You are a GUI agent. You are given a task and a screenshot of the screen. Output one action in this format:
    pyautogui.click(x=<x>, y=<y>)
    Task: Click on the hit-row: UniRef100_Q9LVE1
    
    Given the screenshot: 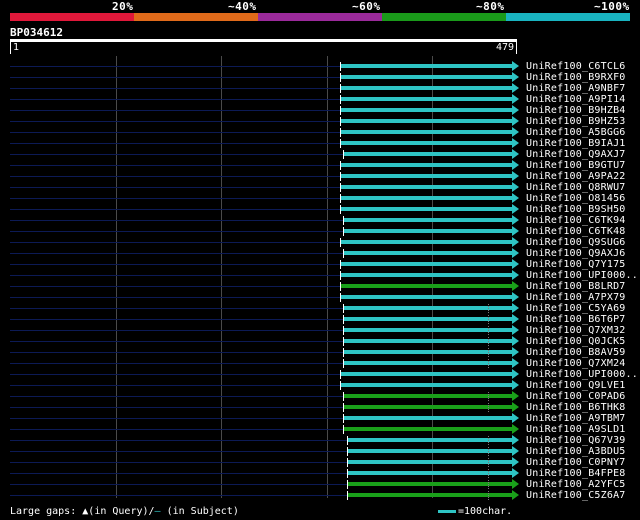 What is the action you would take?
    pyautogui.click(x=320, y=385)
    